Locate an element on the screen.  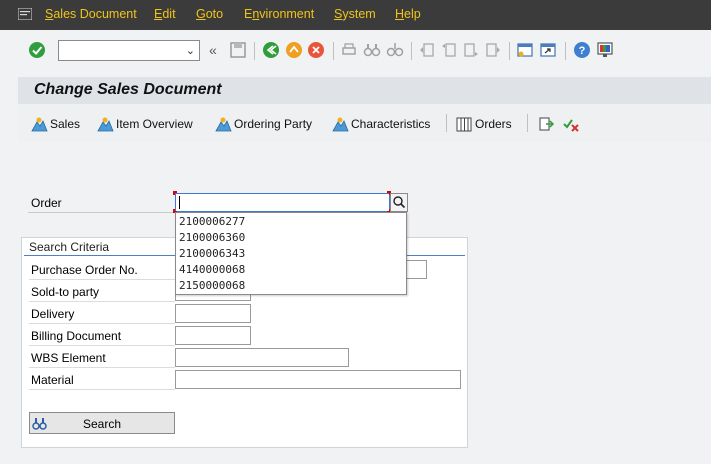
characteristics-button-label: Characteristics is located at coordinates (391, 124).